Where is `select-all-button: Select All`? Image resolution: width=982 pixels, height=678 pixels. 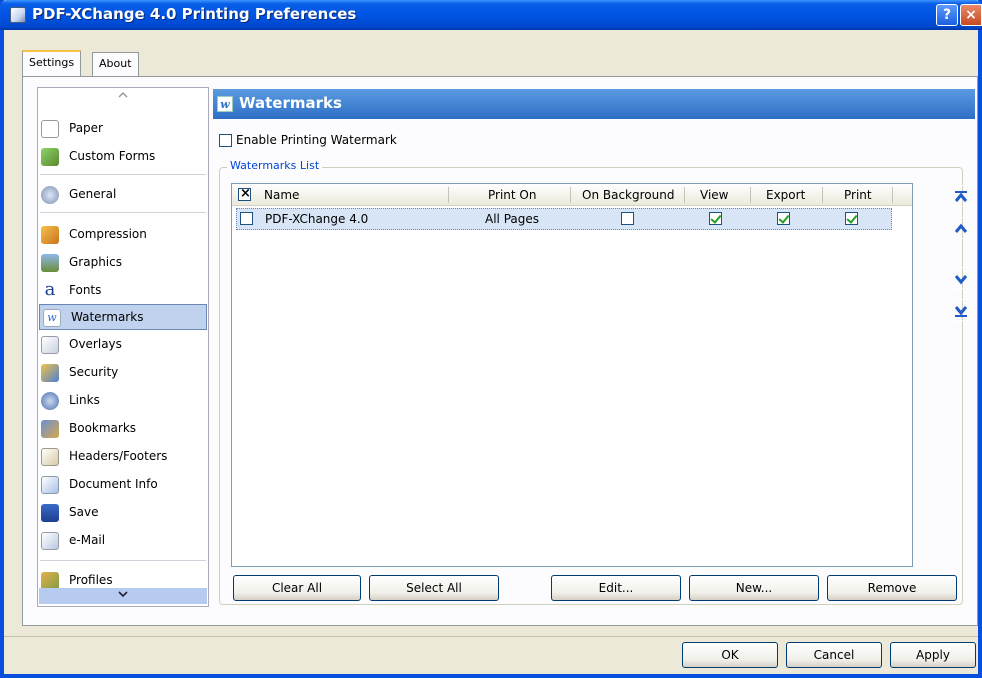
select-all-button: Select All is located at coordinates (434, 588).